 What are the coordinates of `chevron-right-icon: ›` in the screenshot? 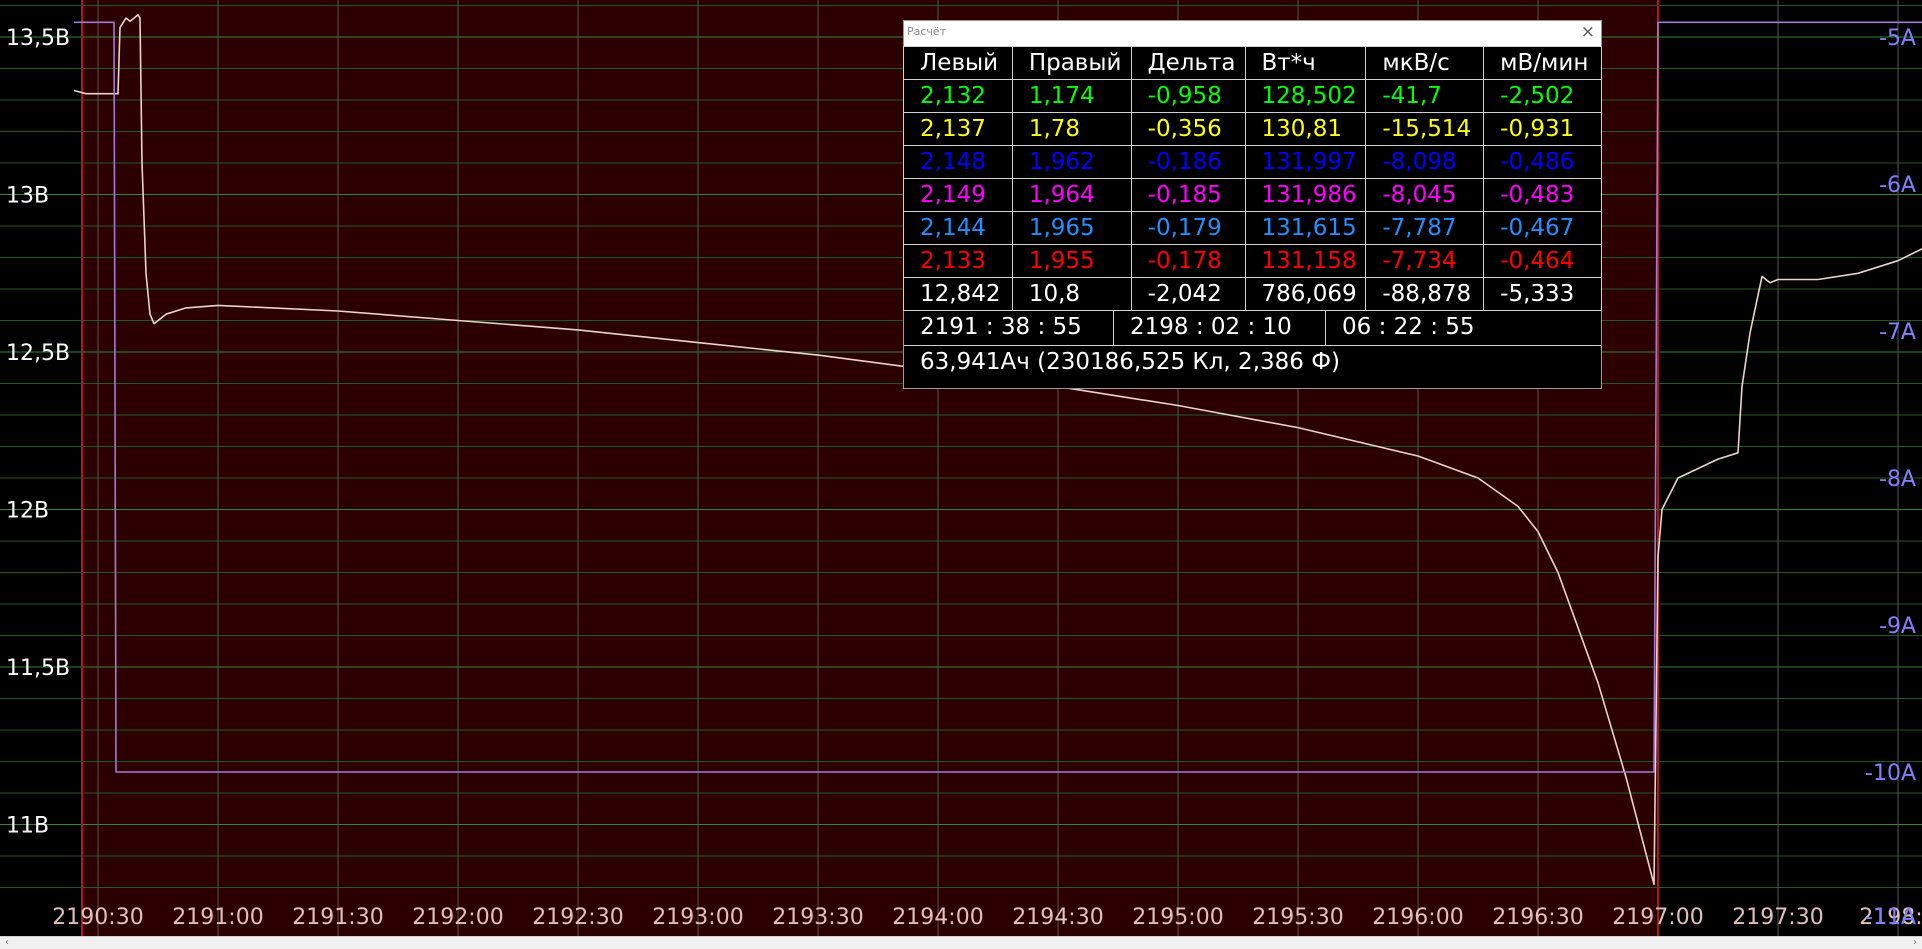 It's located at (1915, 943).